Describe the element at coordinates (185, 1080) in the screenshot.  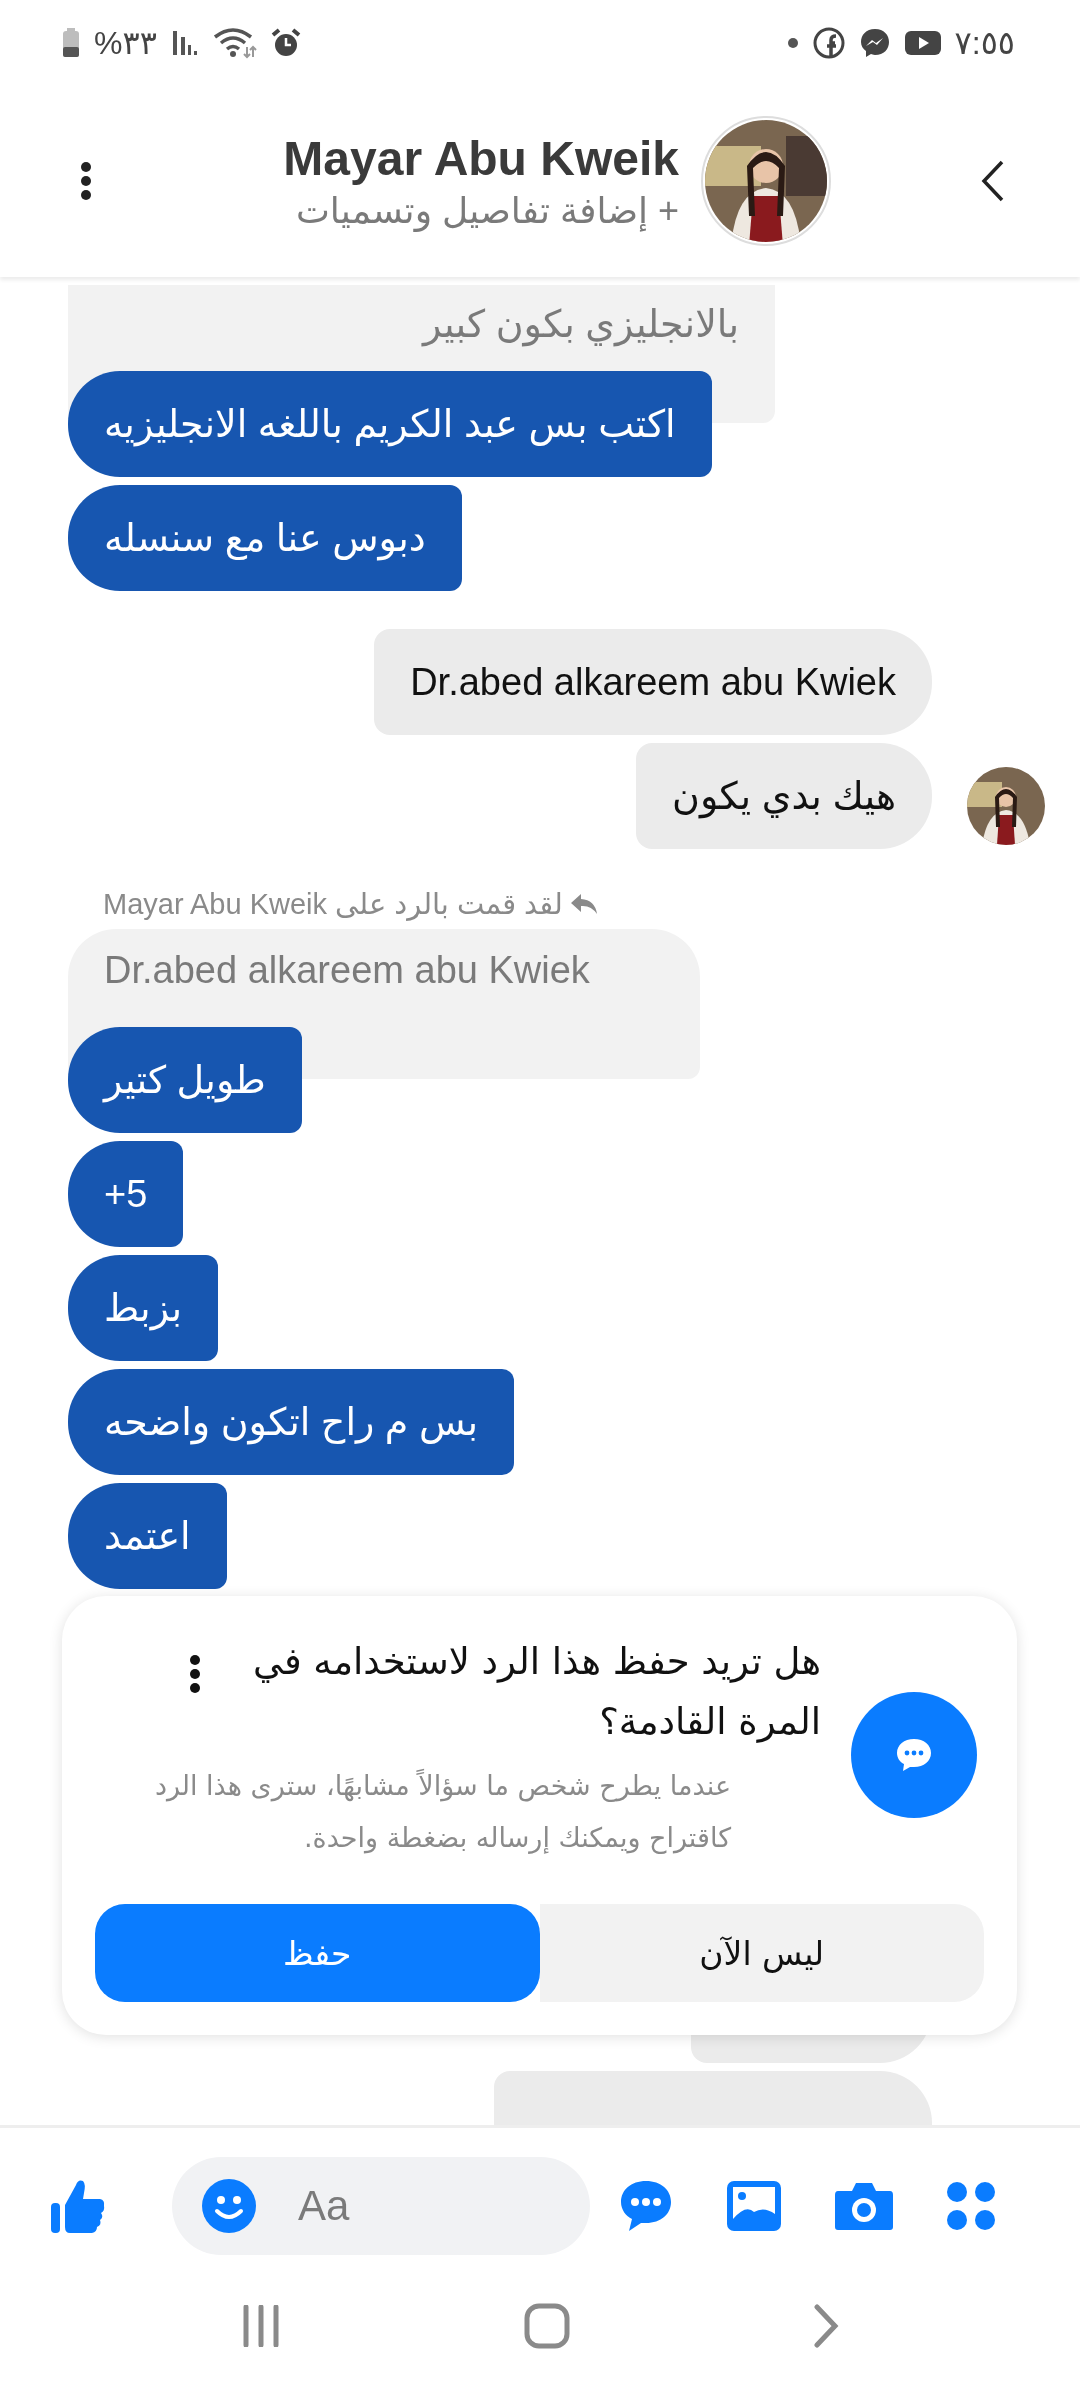
I see `message-bubble: طويل كتير` at that location.